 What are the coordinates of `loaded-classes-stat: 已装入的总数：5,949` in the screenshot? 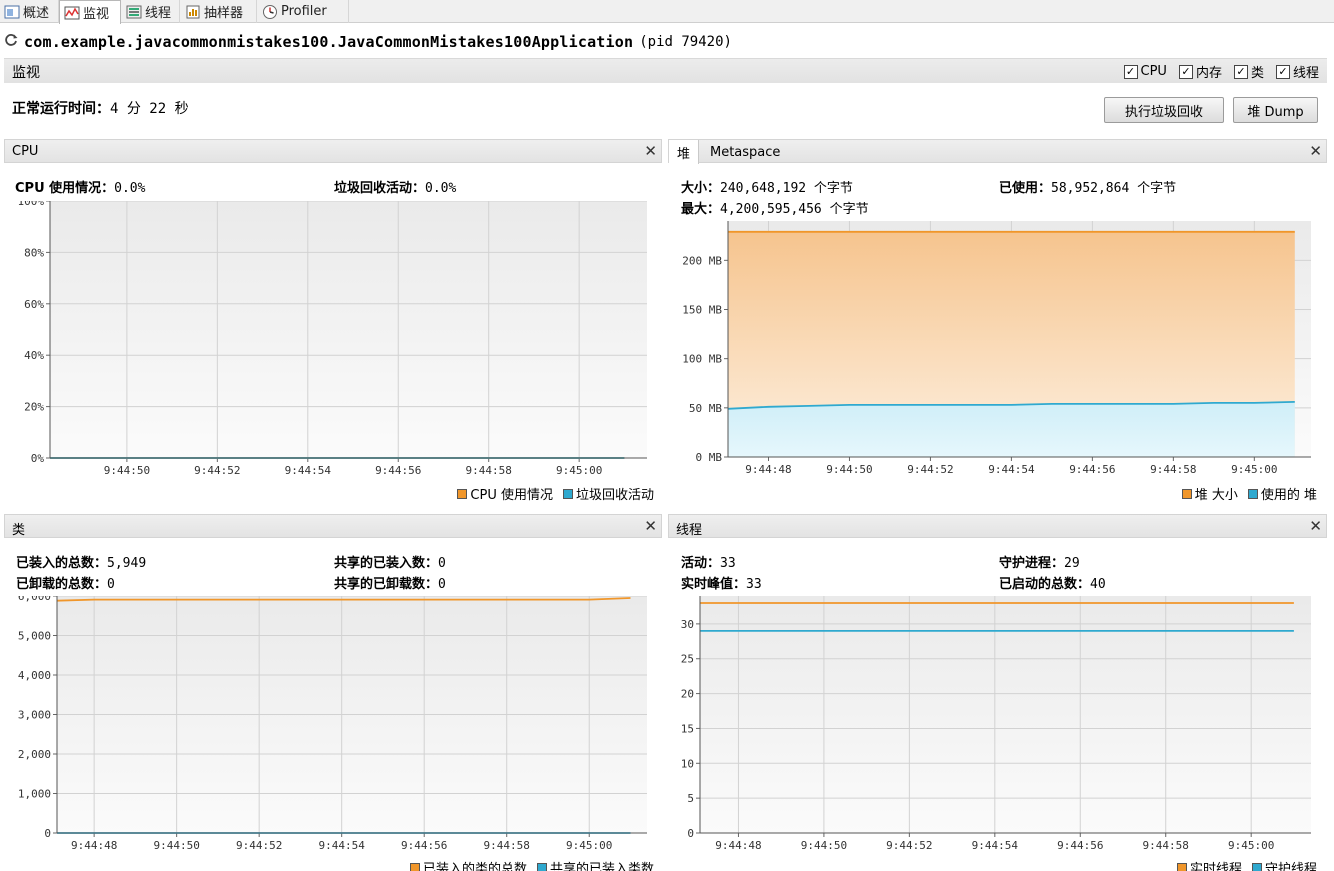 It's located at (81, 563).